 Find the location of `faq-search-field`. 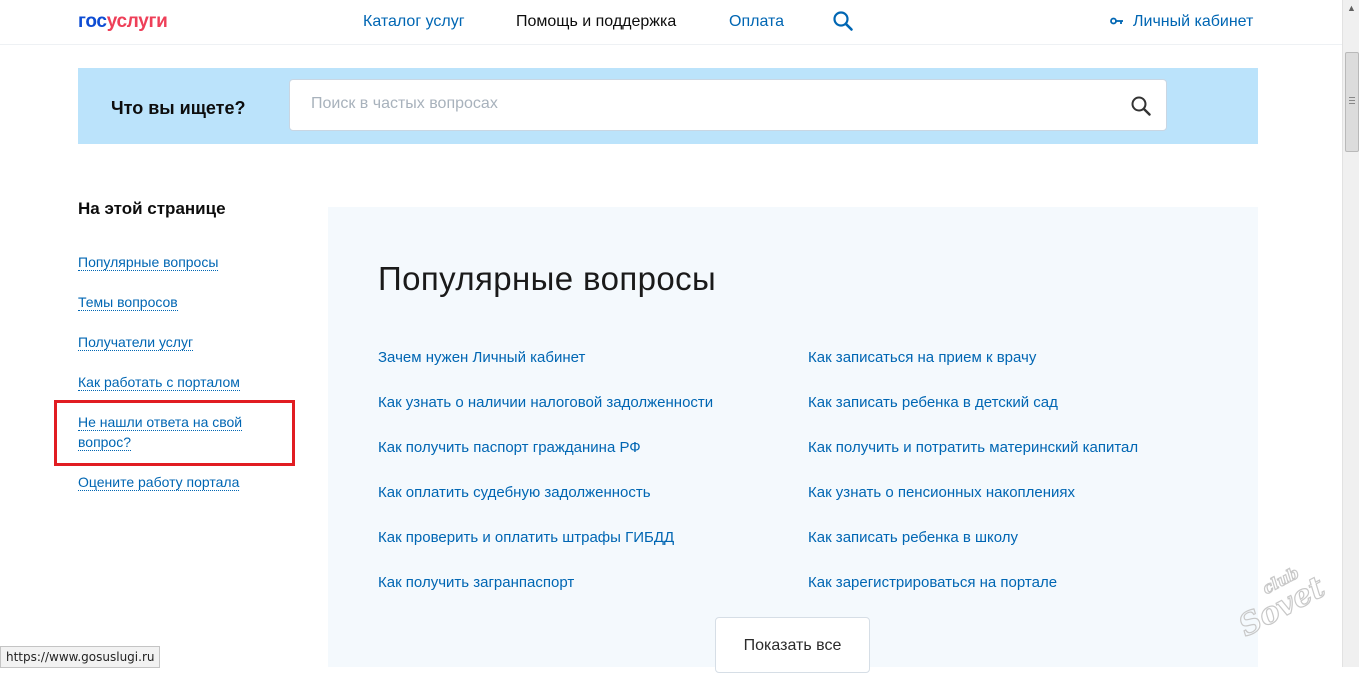

faq-search-field is located at coordinates (728, 105).